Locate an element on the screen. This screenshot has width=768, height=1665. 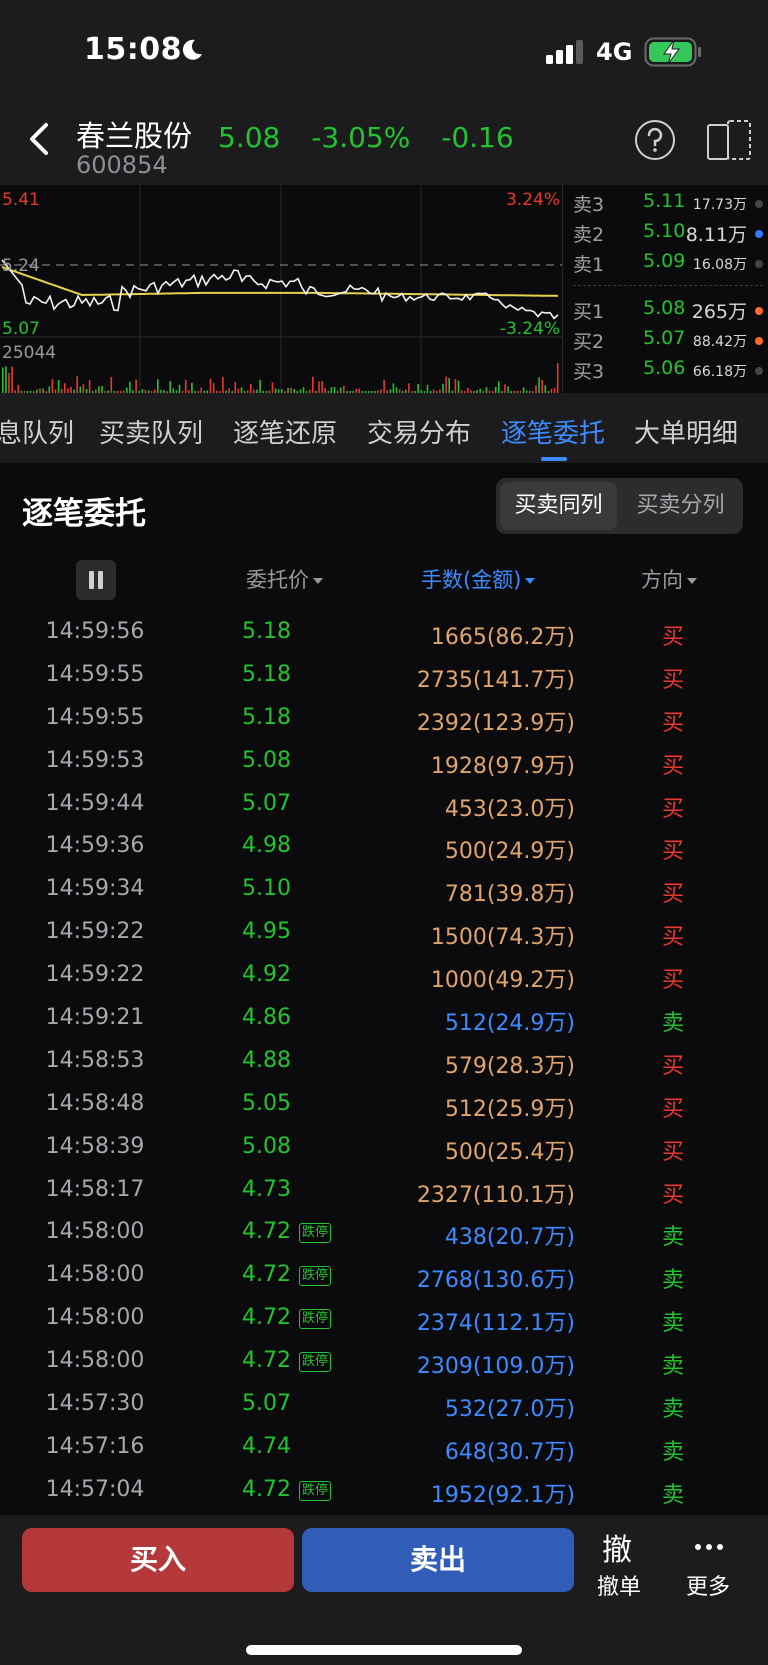
ask-dot is located at coordinates (759, 234).